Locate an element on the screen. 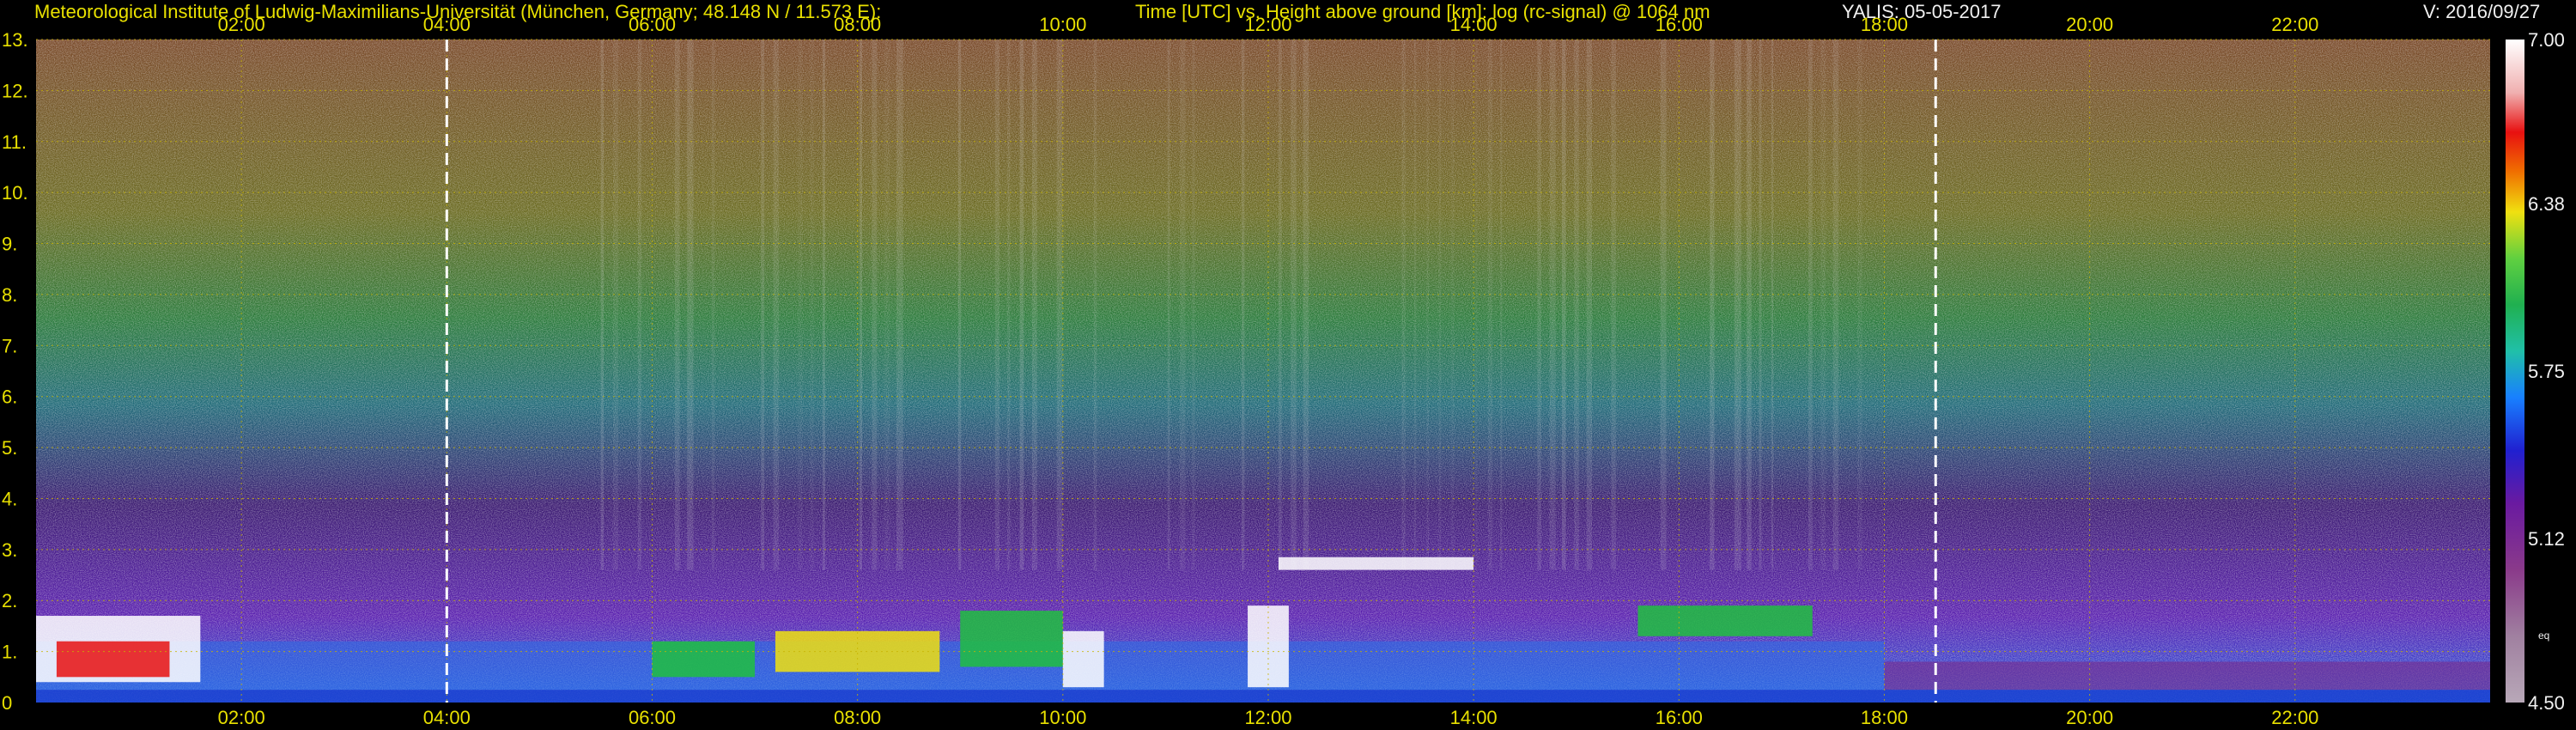 The height and width of the screenshot is (730, 2576). x-tick-label-bottom: 10:00 is located at coordinates (1063, 717).